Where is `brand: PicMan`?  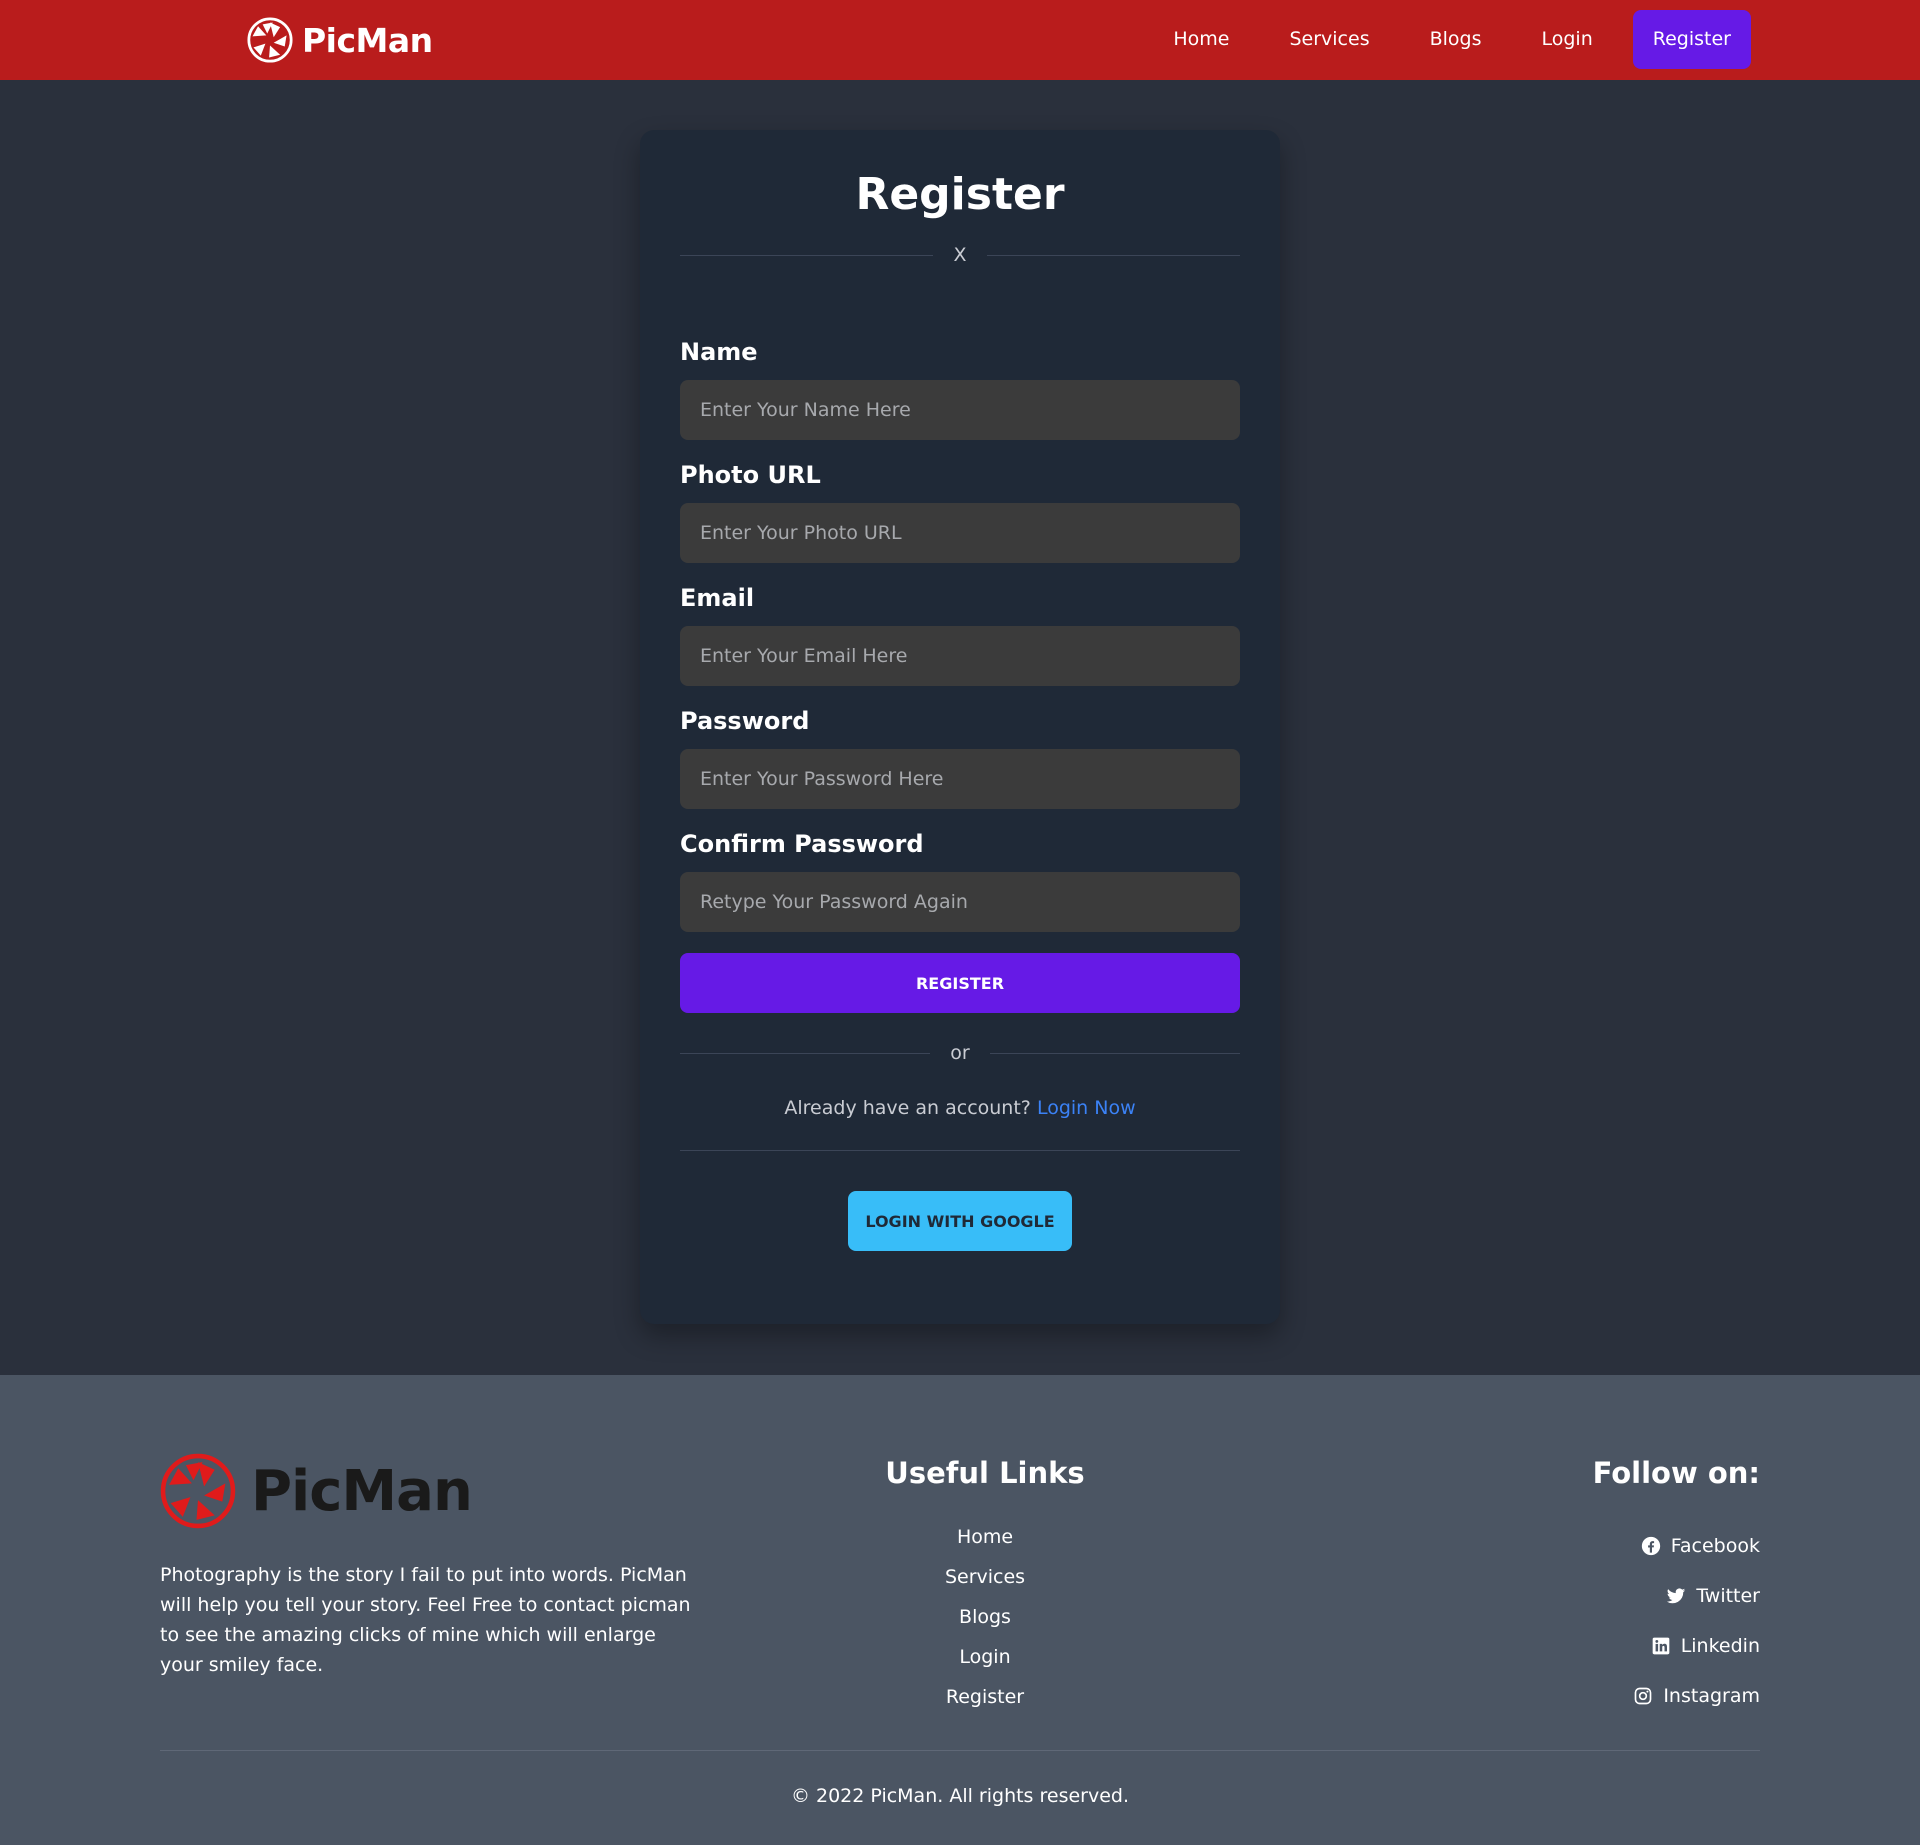 brand: PicMan is located at coordinates (340, 40).